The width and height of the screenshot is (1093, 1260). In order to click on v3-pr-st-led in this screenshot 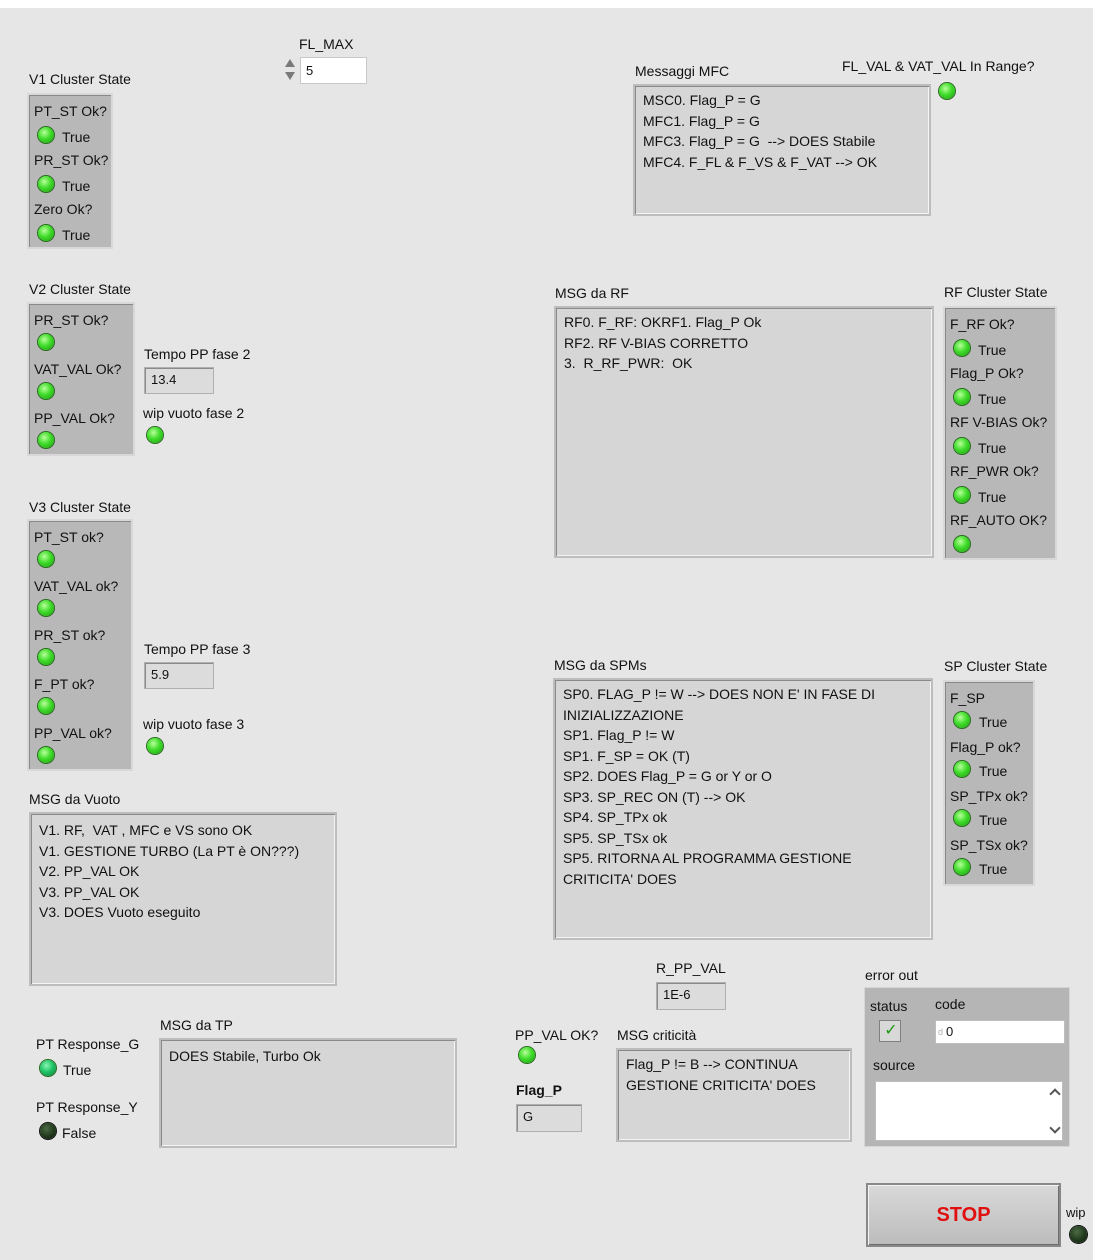, I will do `click(46, 657)`.